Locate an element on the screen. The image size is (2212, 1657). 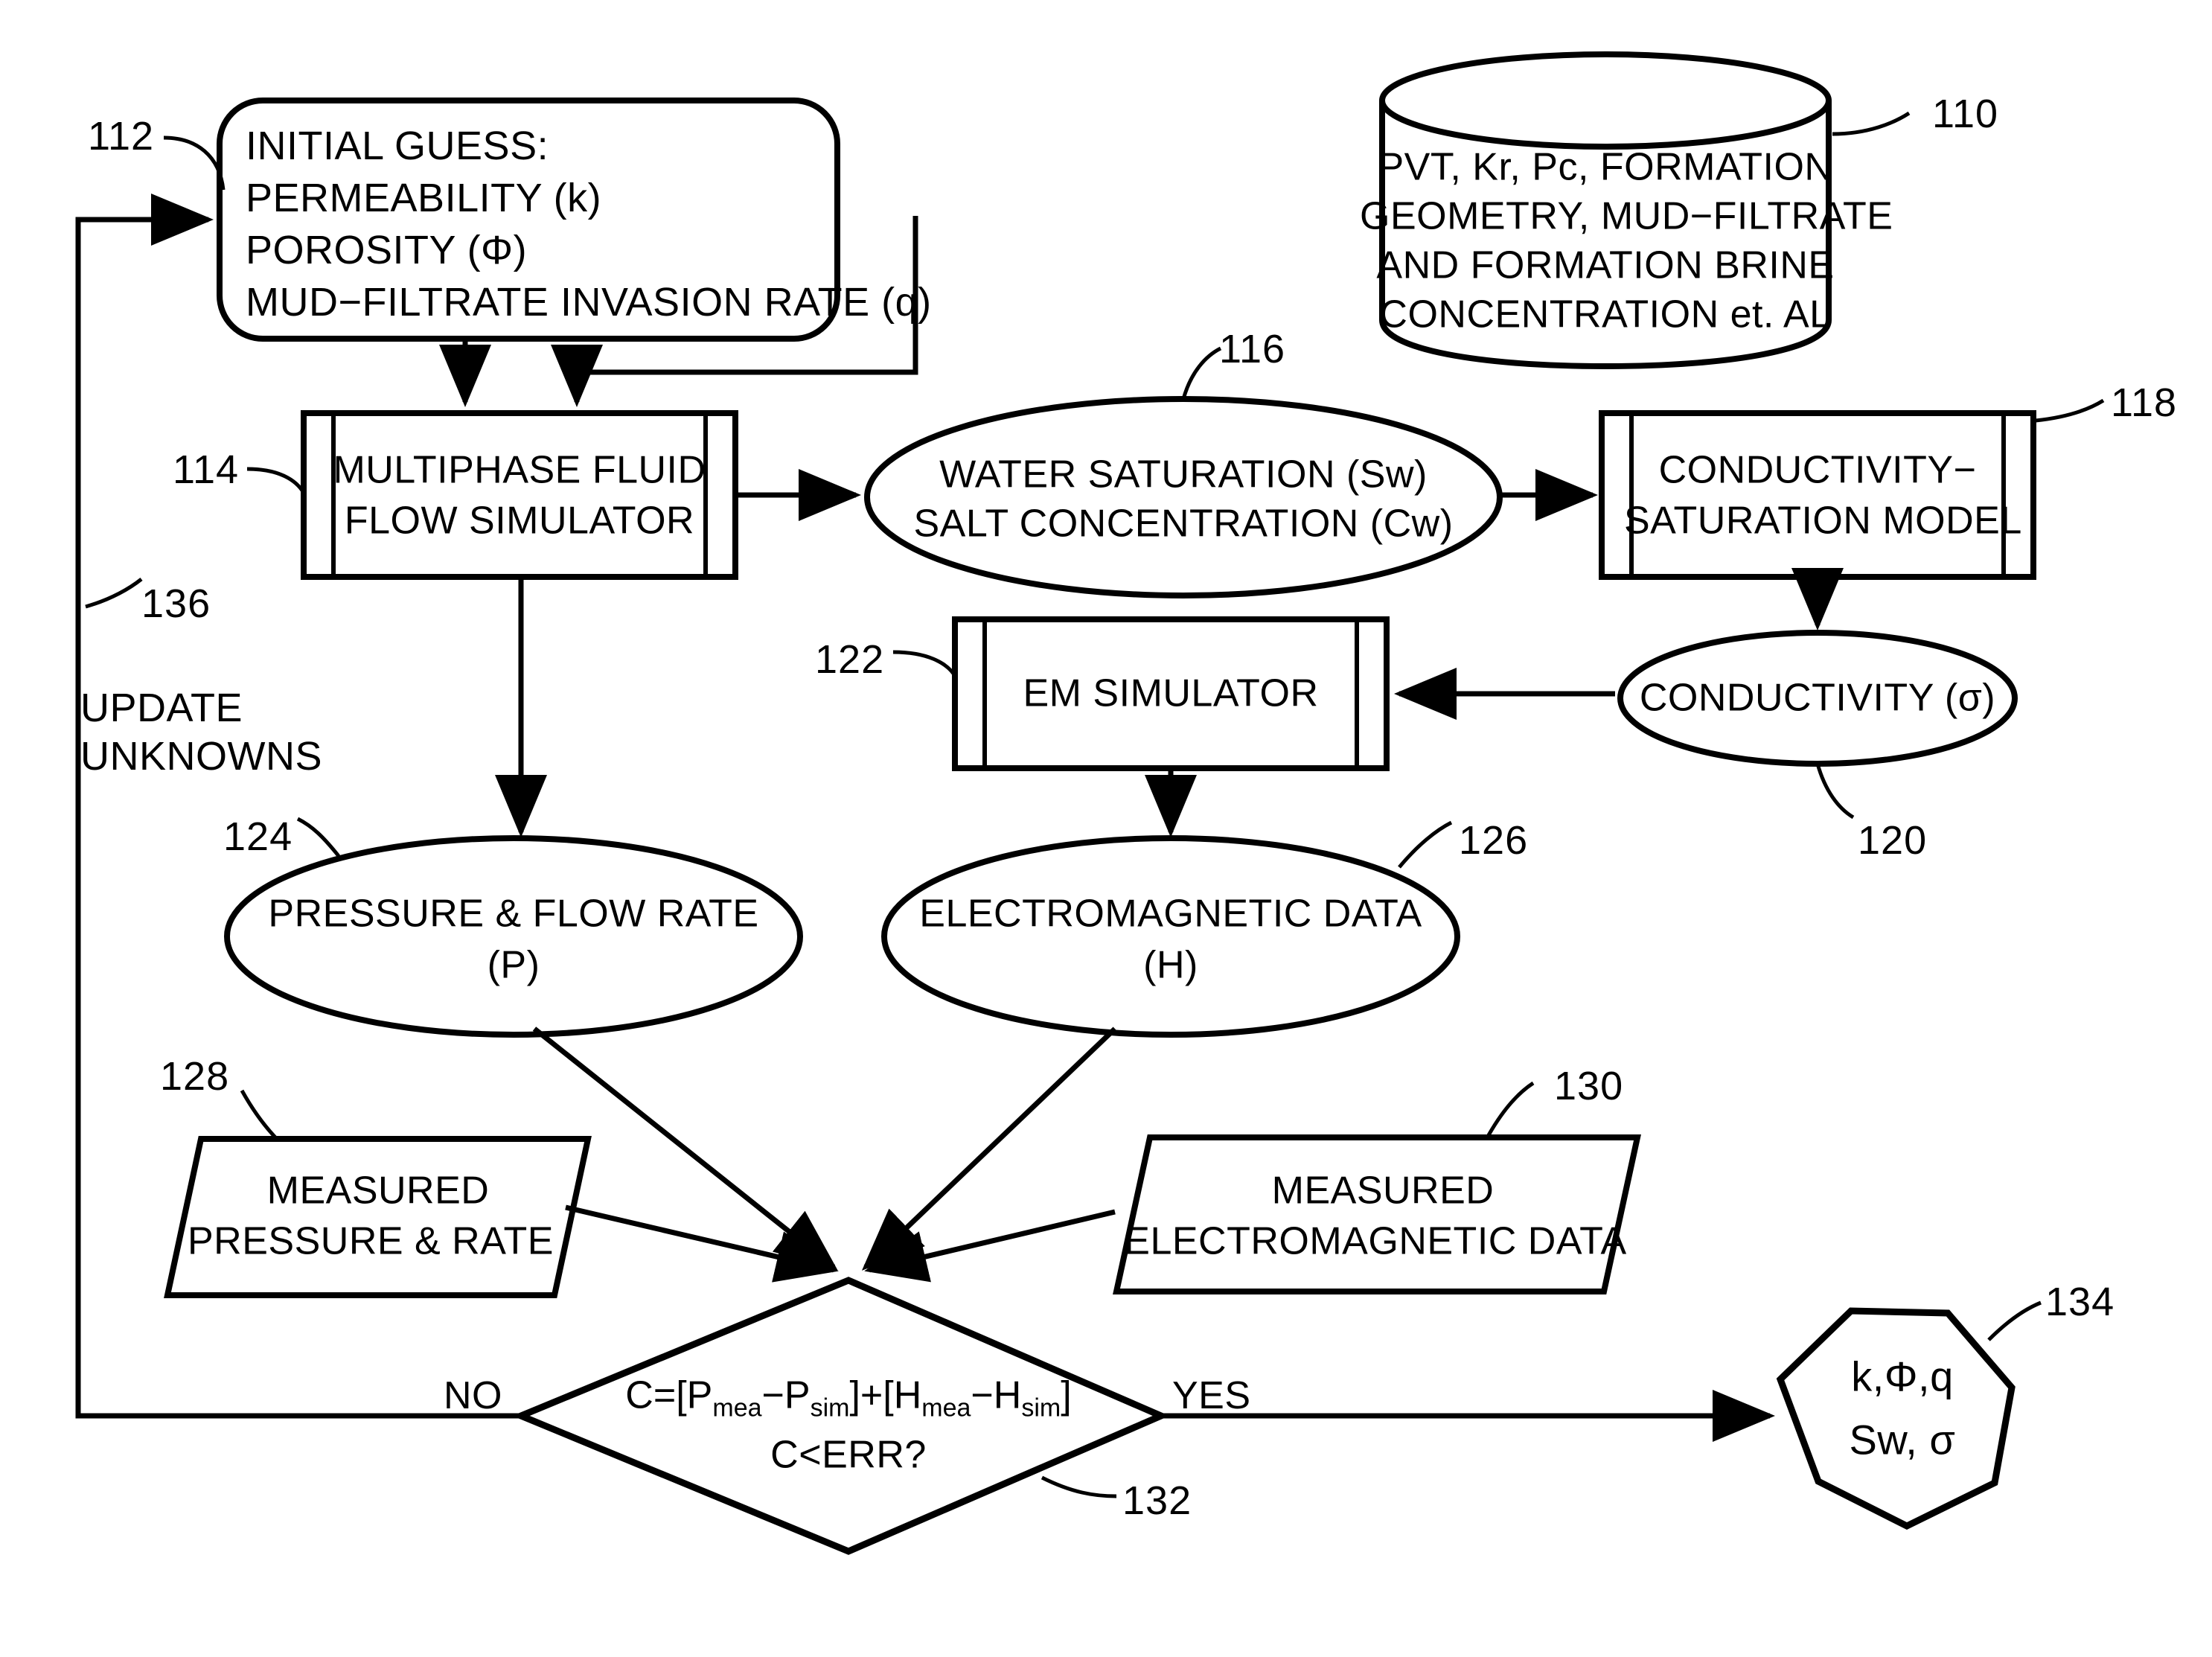
initial-guess-line-1: INITIAL GUESS: is located at coordinates (397, 146).